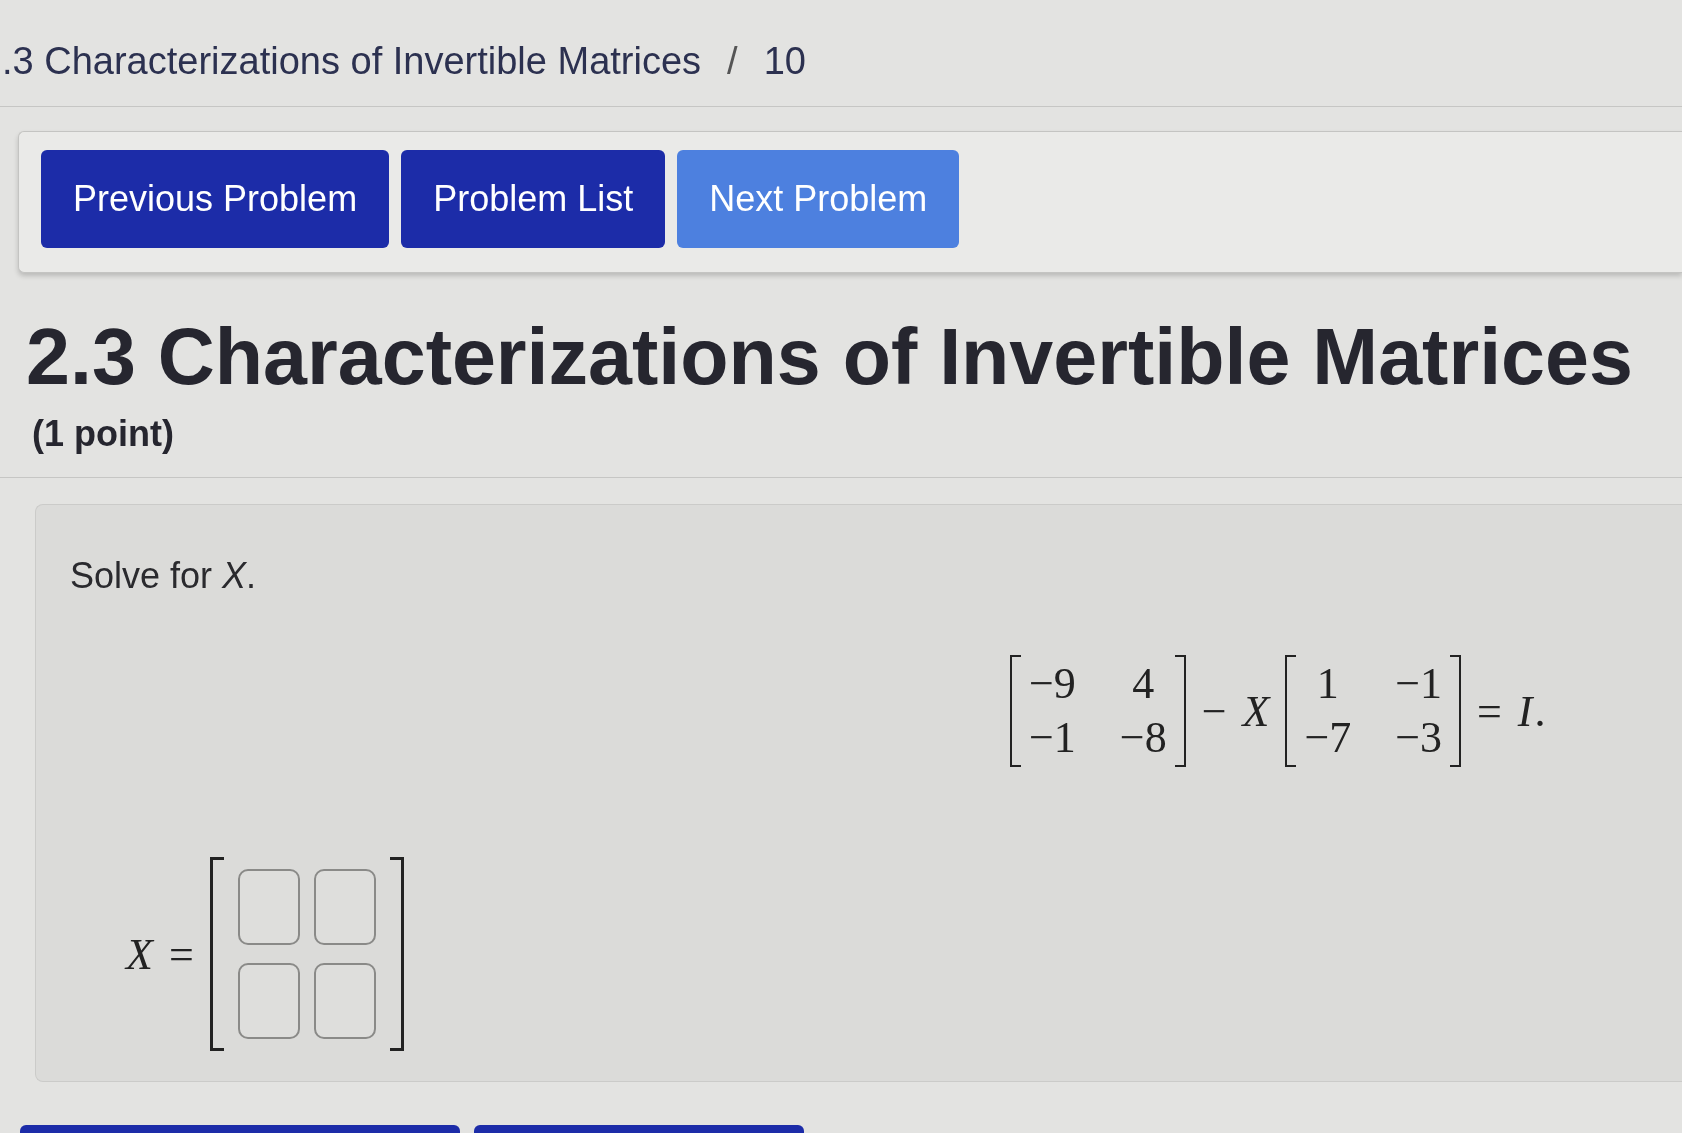  I want to click on math-punctuation: ., so click(1540, 711).